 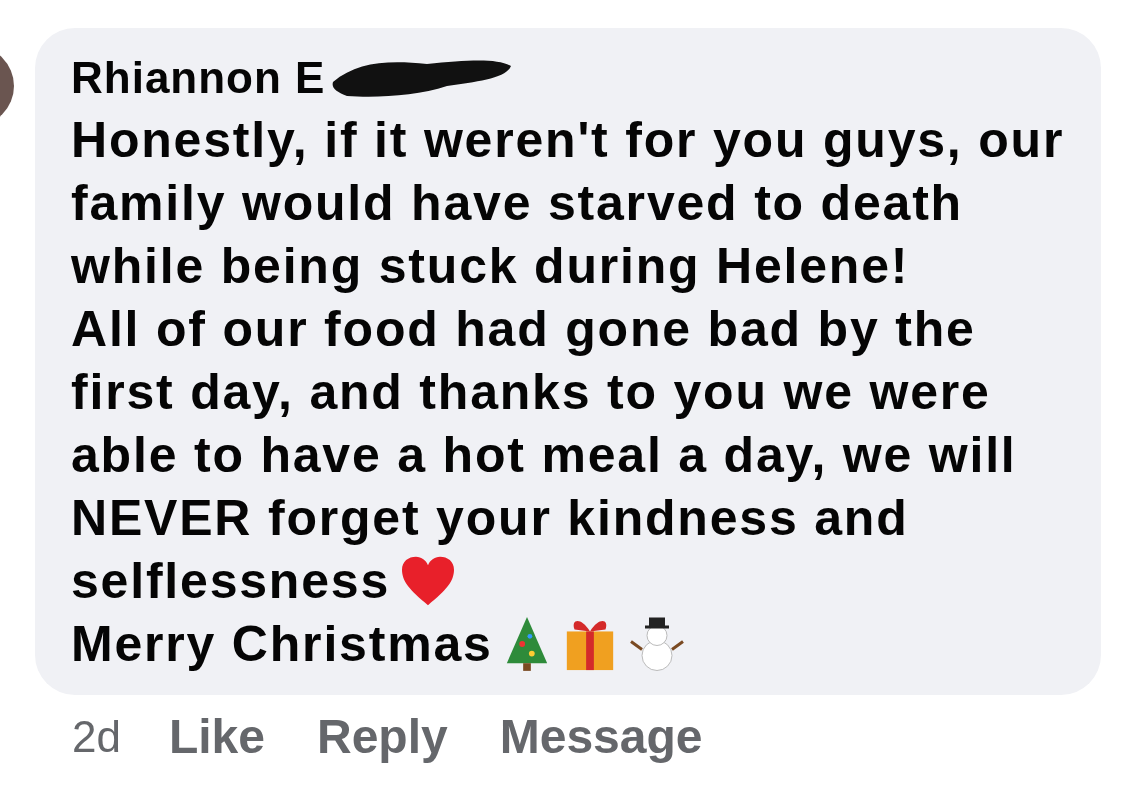 I want to click on comment-text: Honestly, if it weren't for you guys, our, so click(x=568, y=139).